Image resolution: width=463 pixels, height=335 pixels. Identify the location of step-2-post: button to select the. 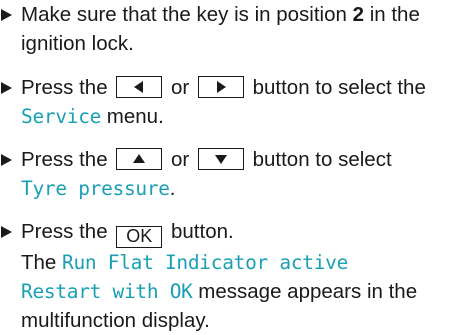
(336, 87).